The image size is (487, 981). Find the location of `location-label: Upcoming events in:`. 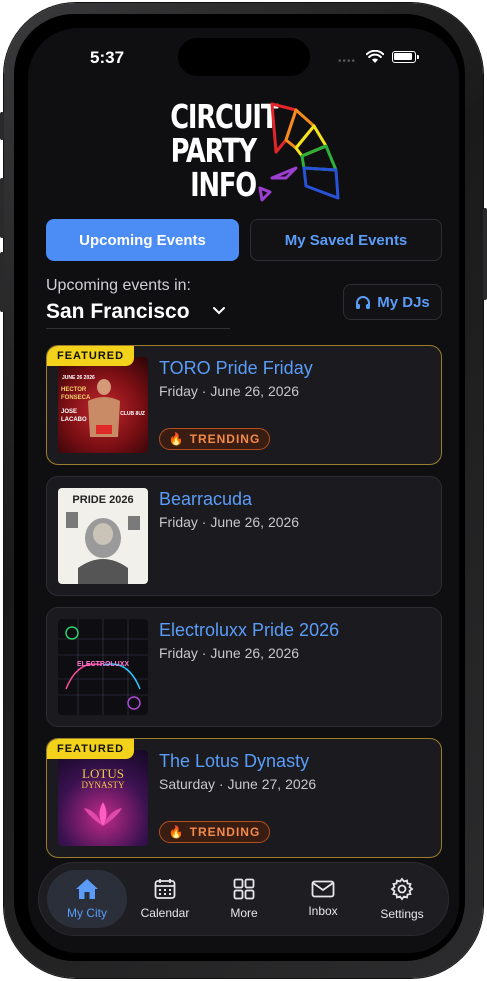

location-label: Upcoming events in: is located at coordinates (118, 285).